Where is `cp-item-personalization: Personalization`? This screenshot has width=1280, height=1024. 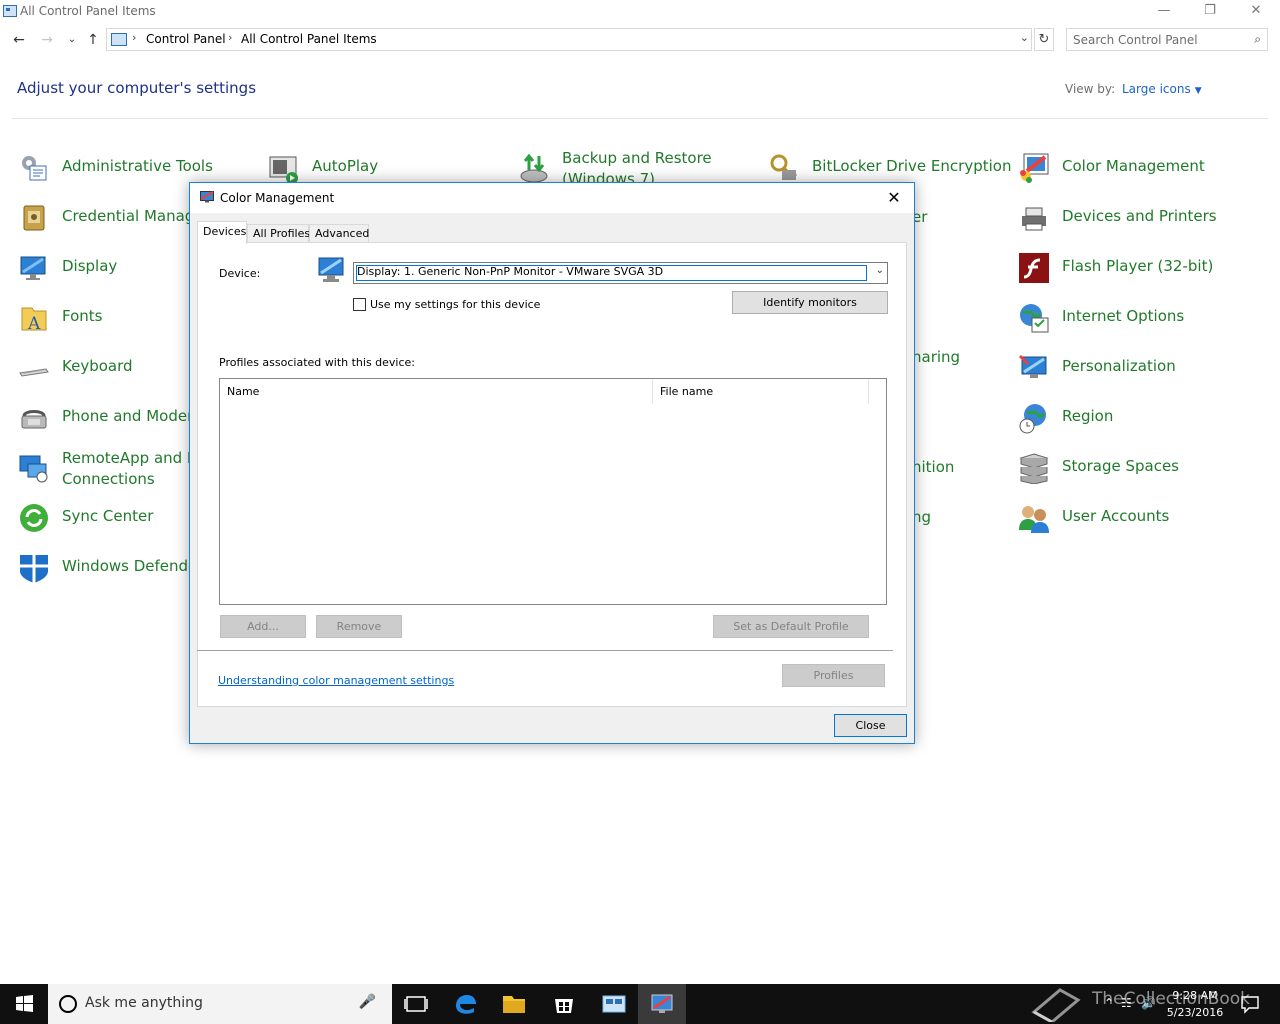 cp-item-personalization: Personalization is located at coordinates (1143, 368).